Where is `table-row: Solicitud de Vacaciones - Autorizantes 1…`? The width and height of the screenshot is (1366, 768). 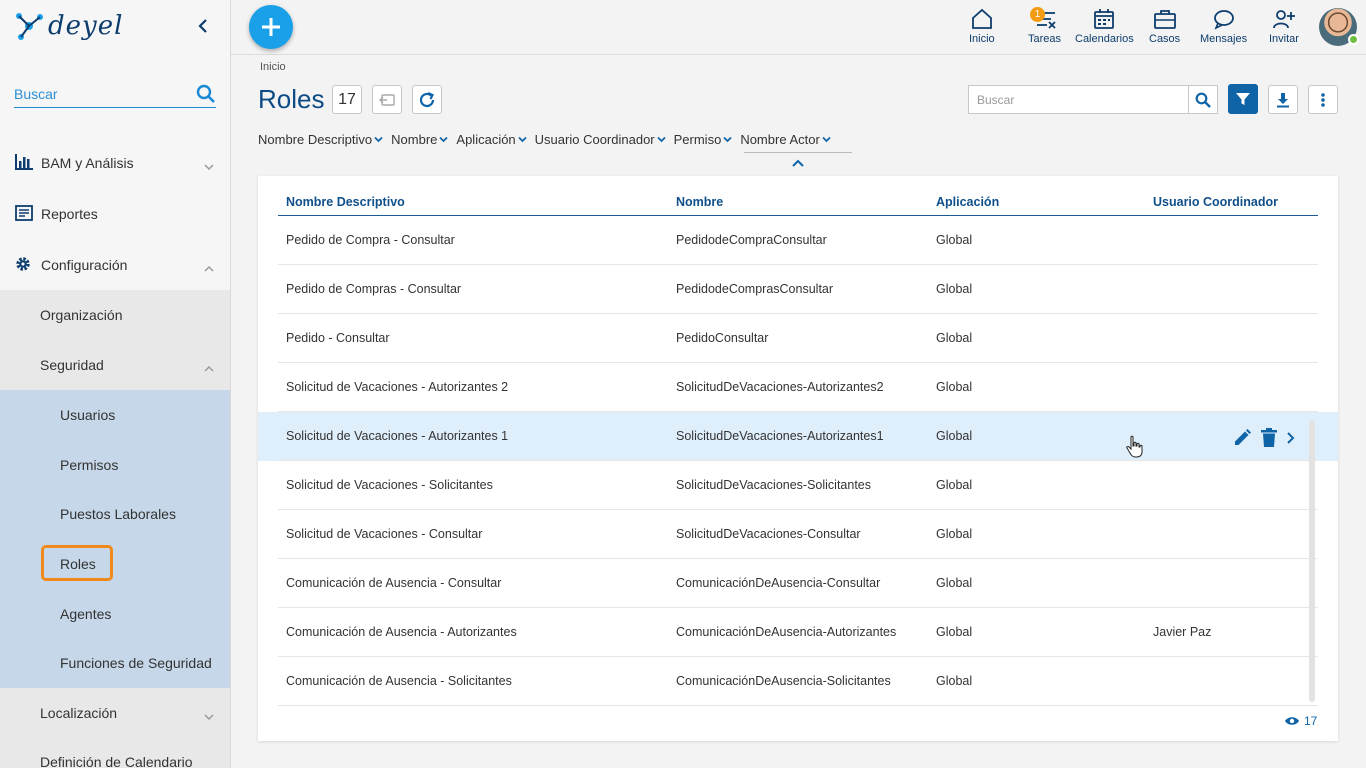 table-row: Solicitud de Vacaciones - Autorizantes 1… is located at coordinates (798, 436).